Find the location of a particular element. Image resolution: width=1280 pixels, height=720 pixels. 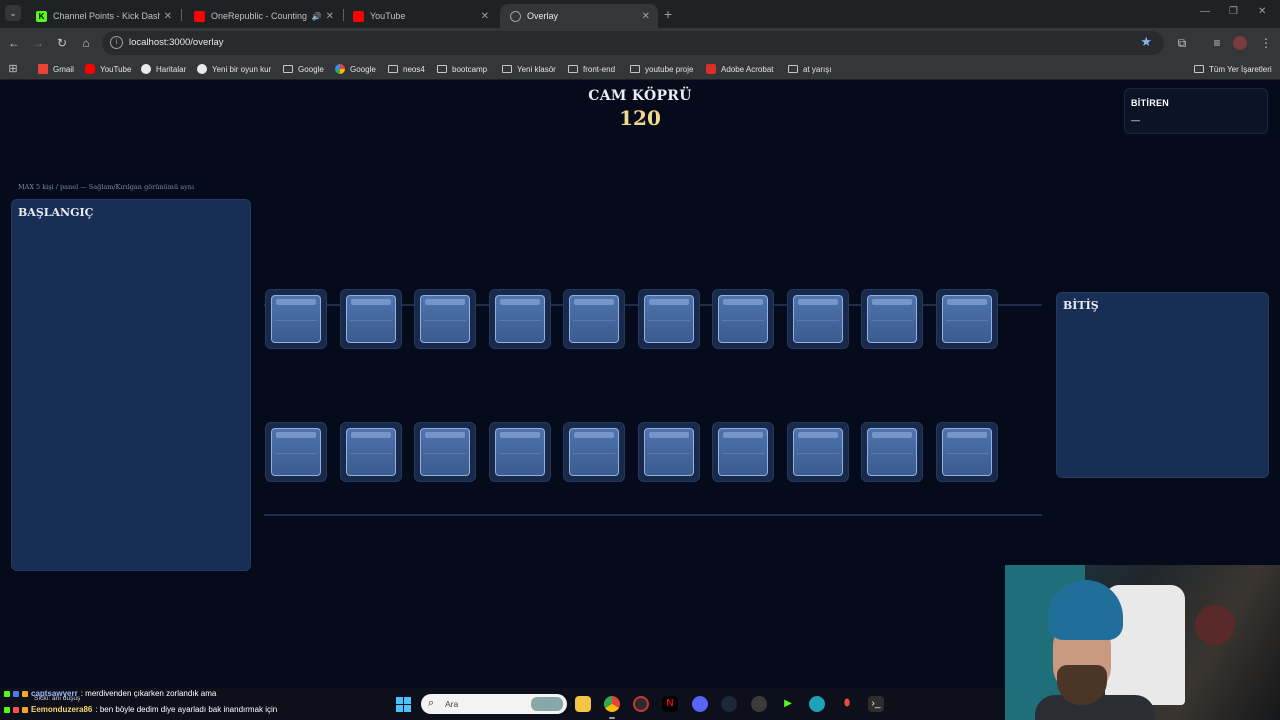

bookmark-adobe-acrobat: Adobe Acrobat is located at coordinates (739, 69).